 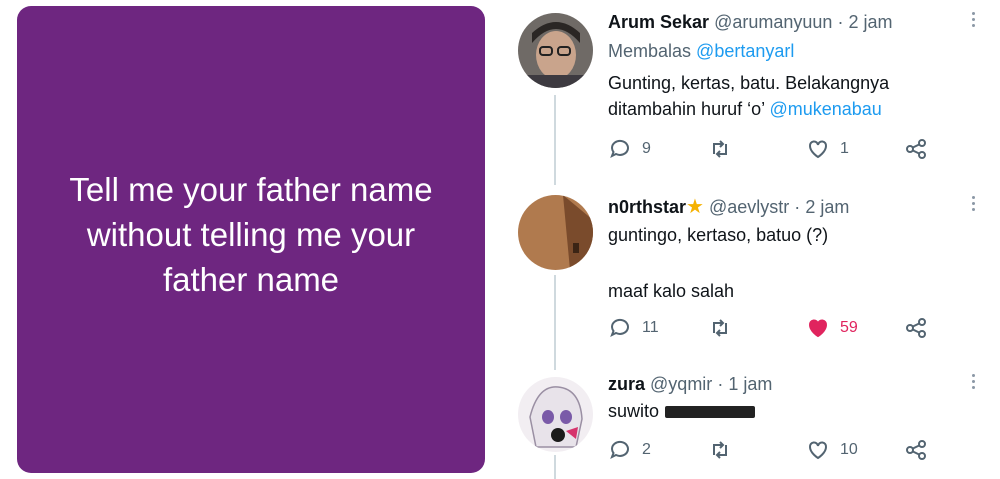 I want to click on tweet-header: zura @yqmir · 1 jam, so click(x=690, y=384).